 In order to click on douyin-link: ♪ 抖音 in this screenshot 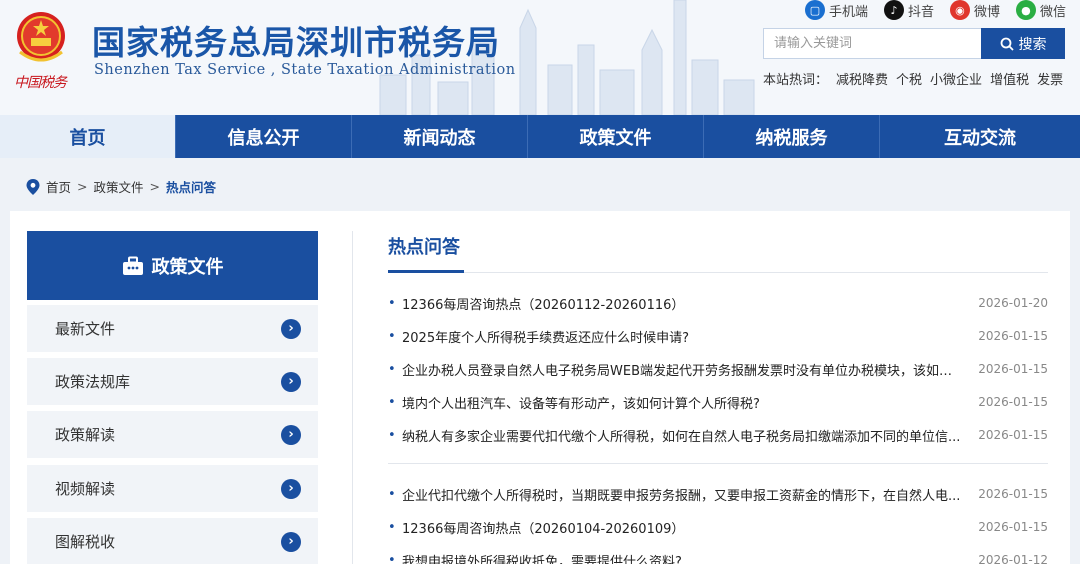, I will do `click(908, 10)`.